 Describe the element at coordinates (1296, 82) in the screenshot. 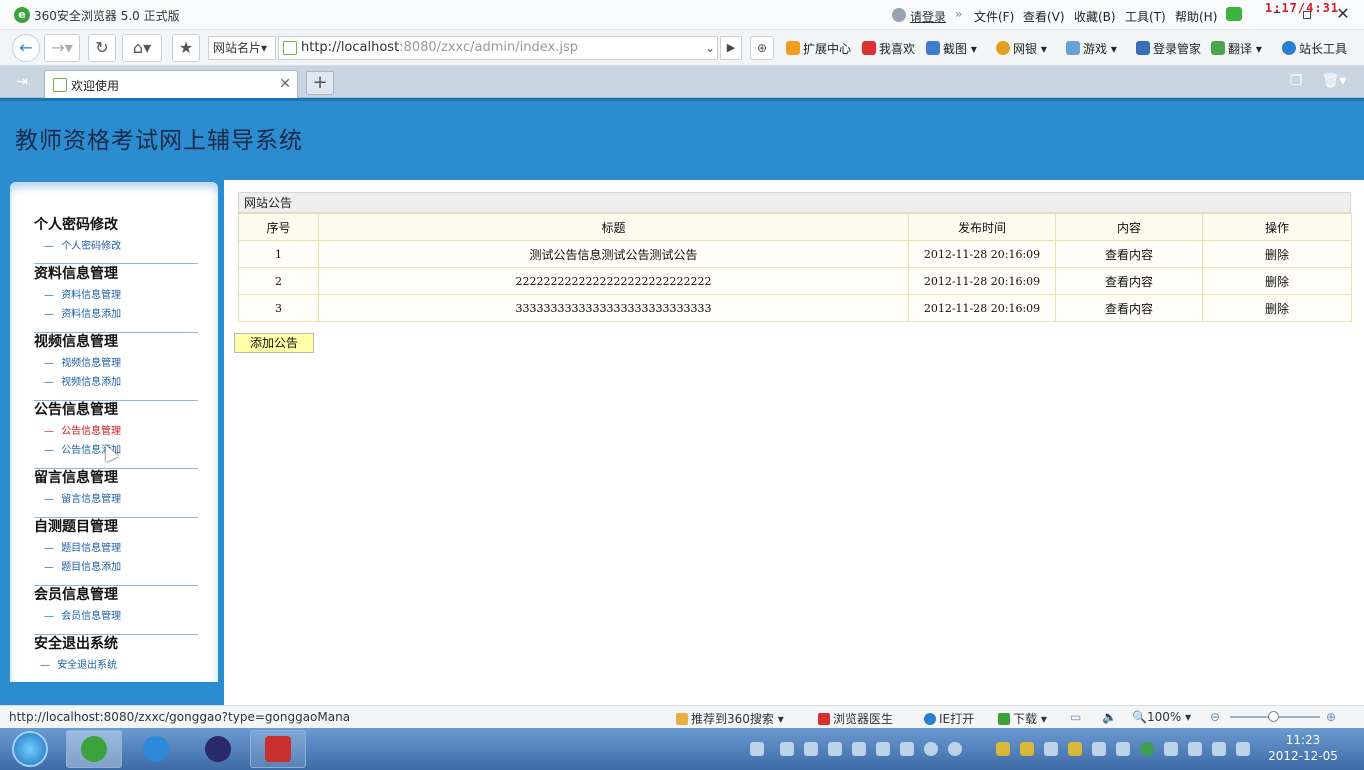

I see `restore-tabs-icon: ❐` at that location.